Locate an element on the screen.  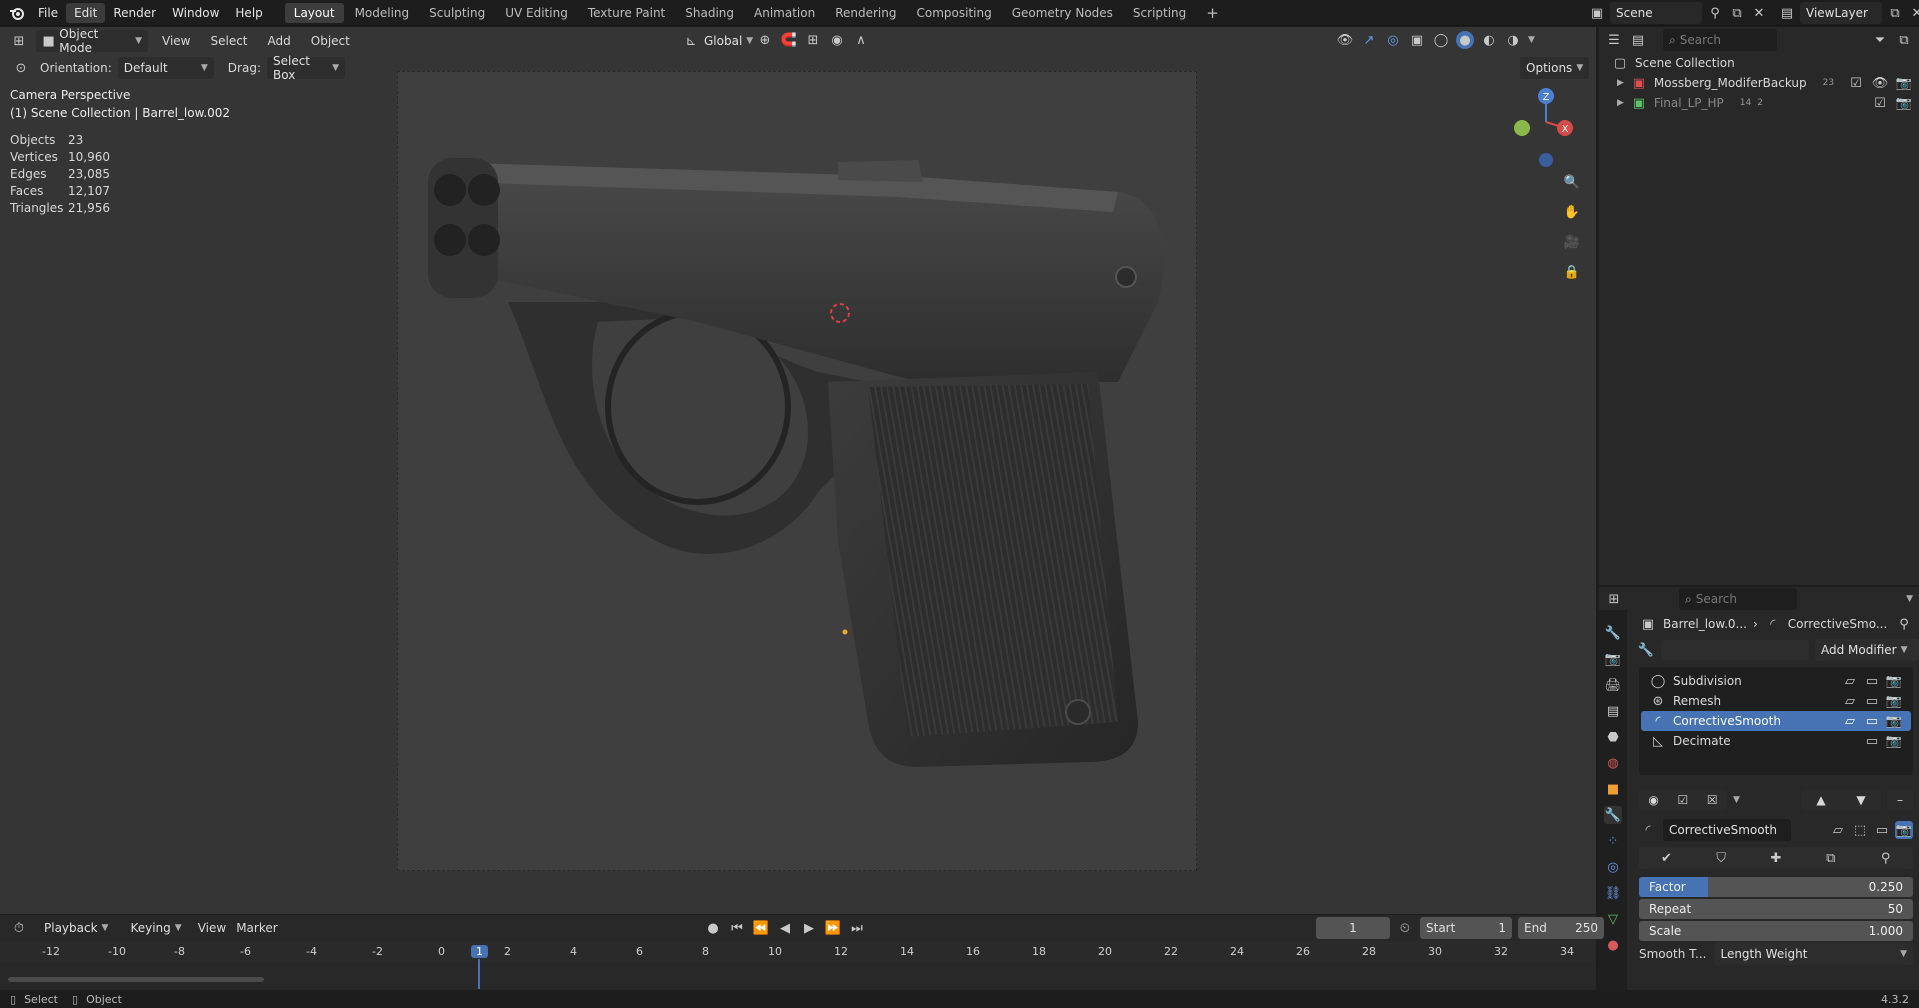
eye-icon: 👁 is located at coordinates (1880, 83).